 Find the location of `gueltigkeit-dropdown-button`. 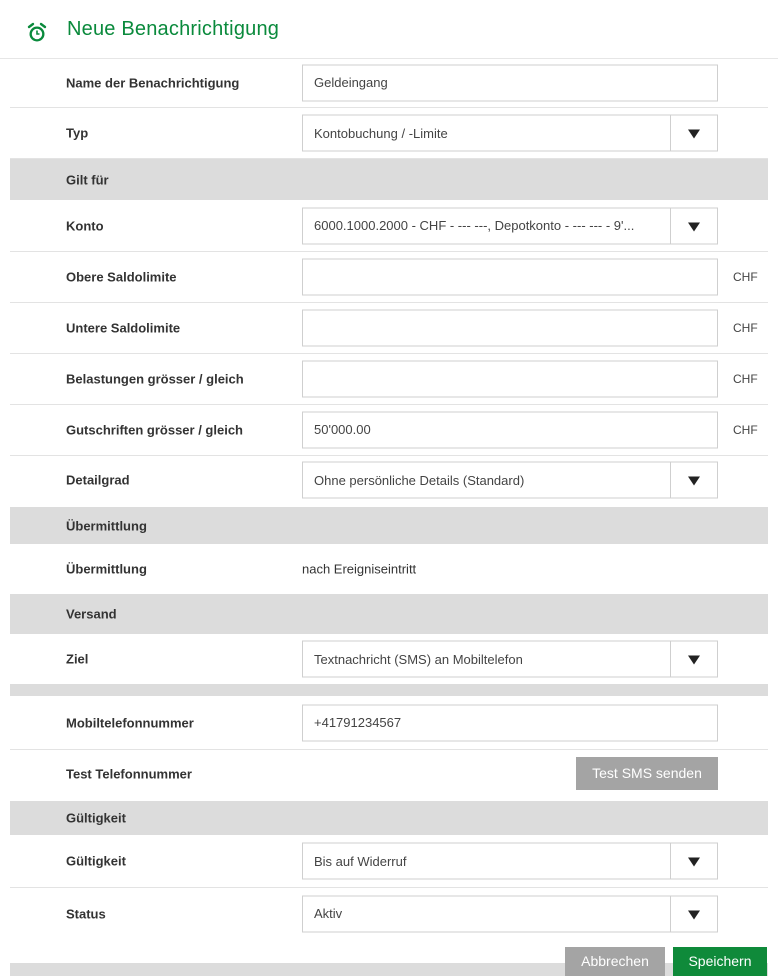

gueltigkeit-dropdown-button is located at coordinates (693, 861).